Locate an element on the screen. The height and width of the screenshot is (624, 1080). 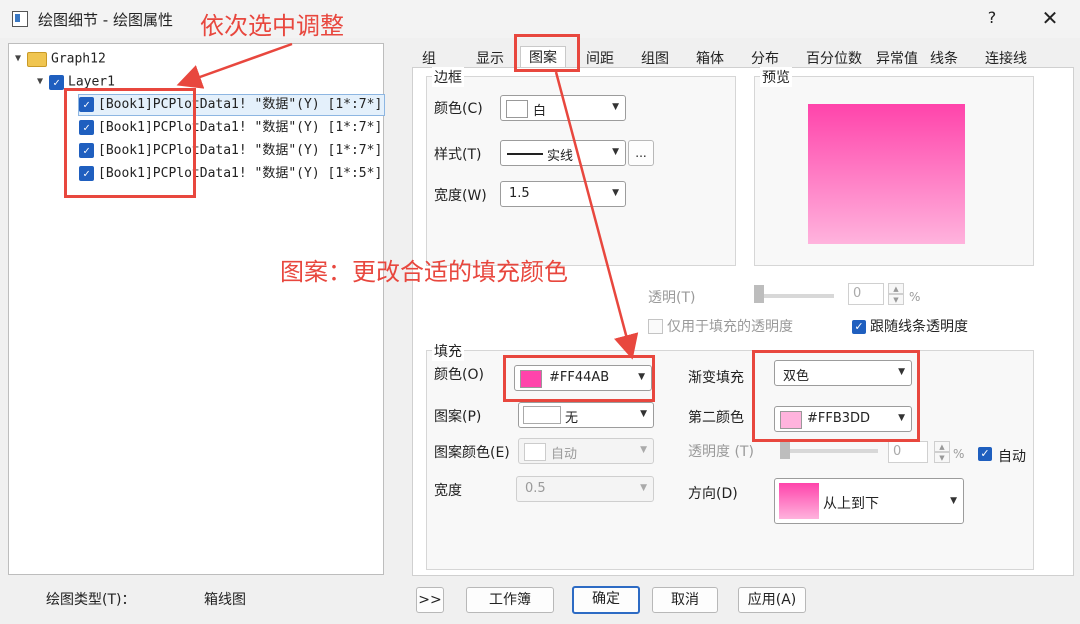
arrow-to-fill-color is located at coordinates (596, 215).